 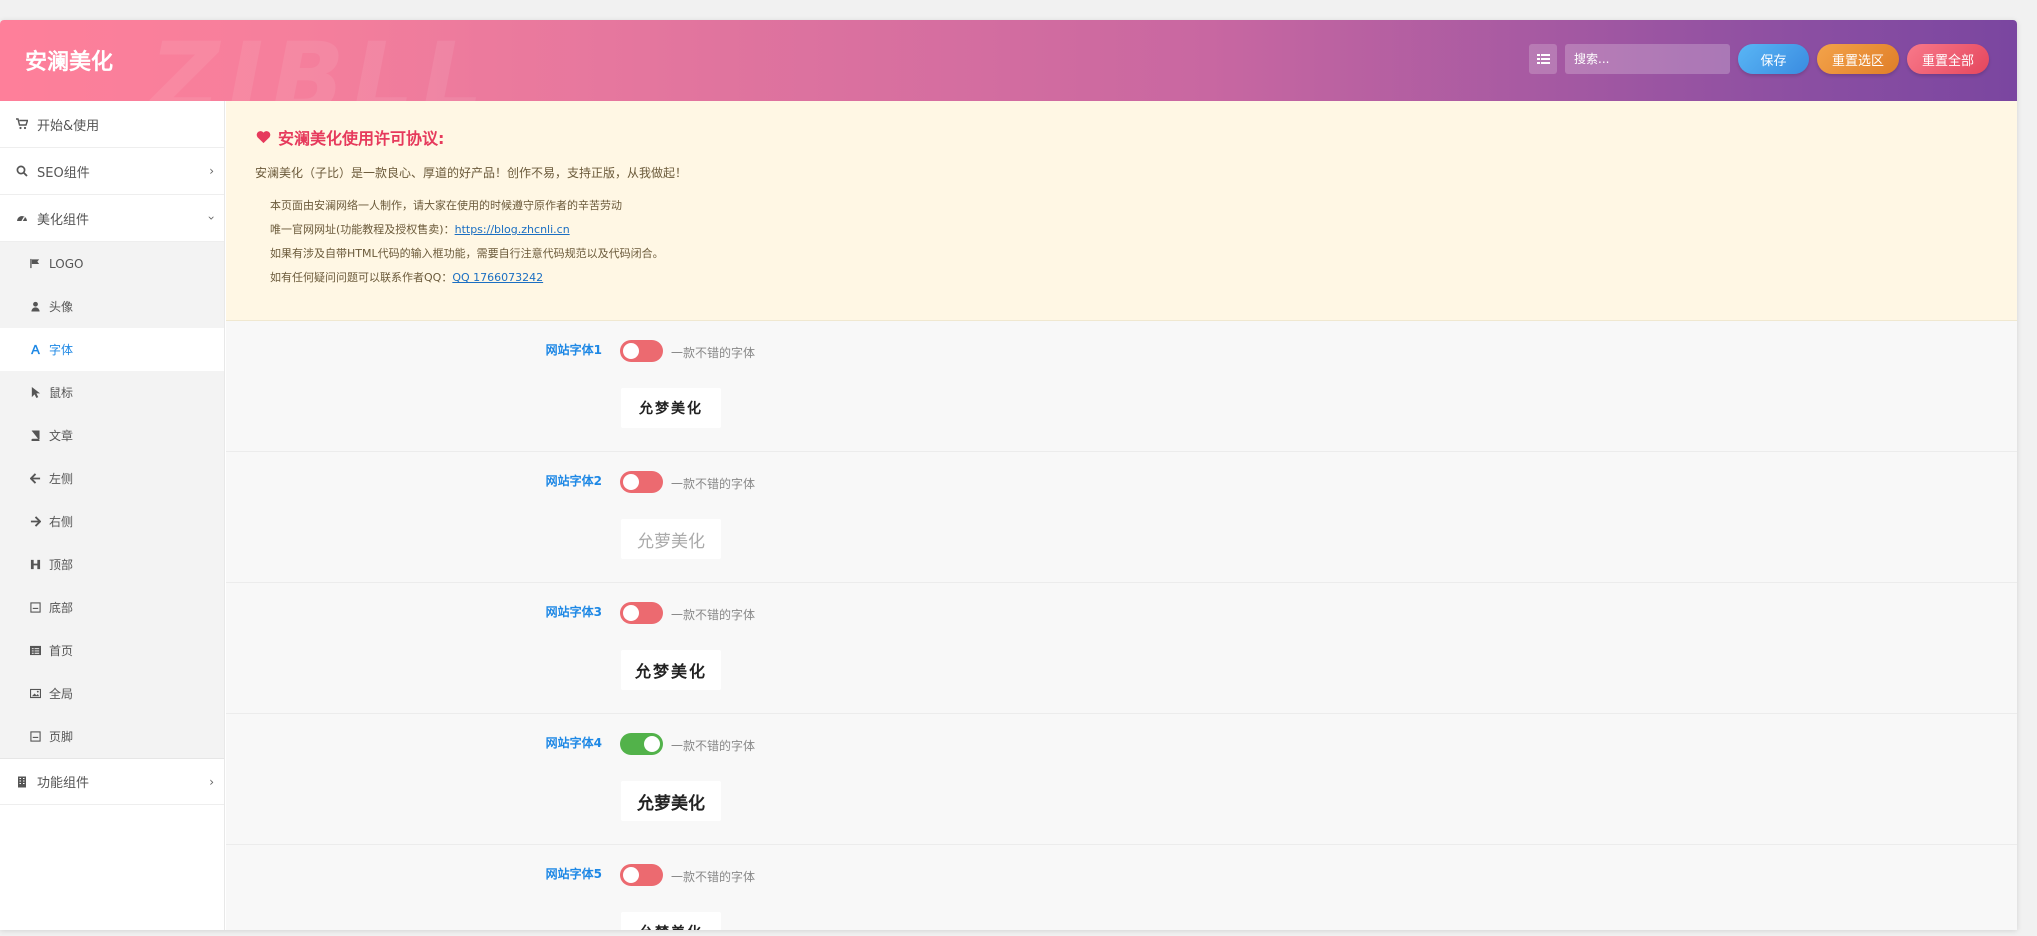 I want to click on sub-item-label: 右侧, so click(x=61, y=522).